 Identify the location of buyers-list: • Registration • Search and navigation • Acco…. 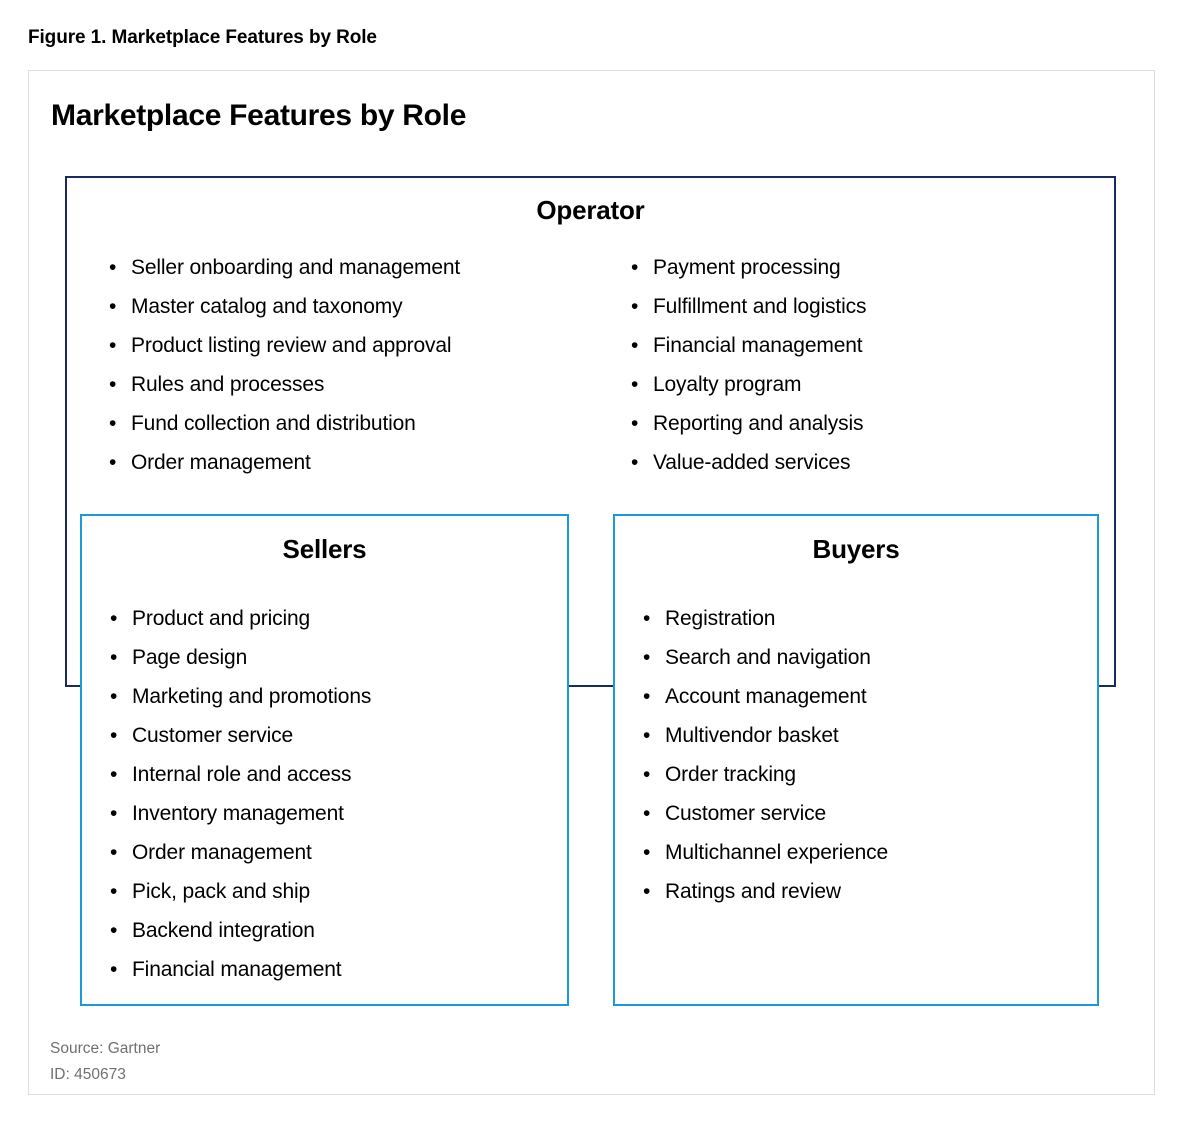
(869, 755).